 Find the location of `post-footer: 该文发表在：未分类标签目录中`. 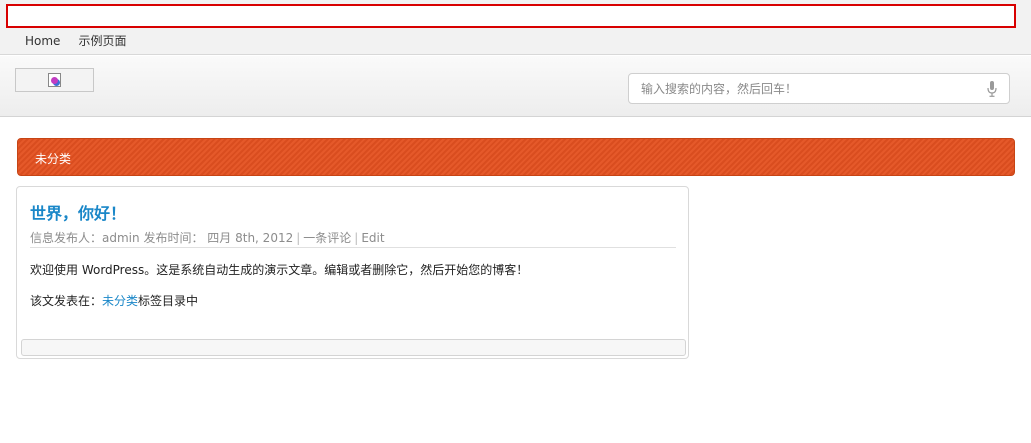

post-footer: 该文发表在：未分类标签目录中 is located at coordinates (114, 300).